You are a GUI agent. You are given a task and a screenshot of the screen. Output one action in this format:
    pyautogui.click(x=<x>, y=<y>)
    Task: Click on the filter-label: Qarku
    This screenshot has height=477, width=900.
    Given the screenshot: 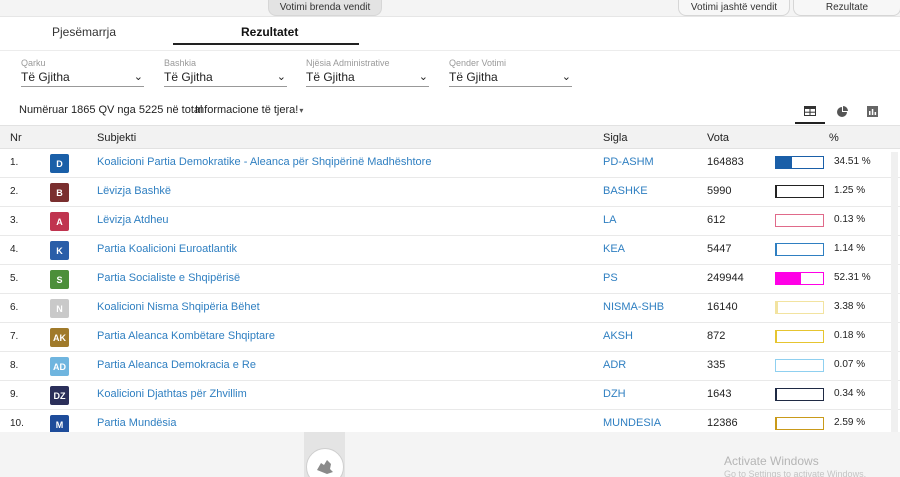 What is the action you would take?
    pyautogui.click(x=33, y=63)
    